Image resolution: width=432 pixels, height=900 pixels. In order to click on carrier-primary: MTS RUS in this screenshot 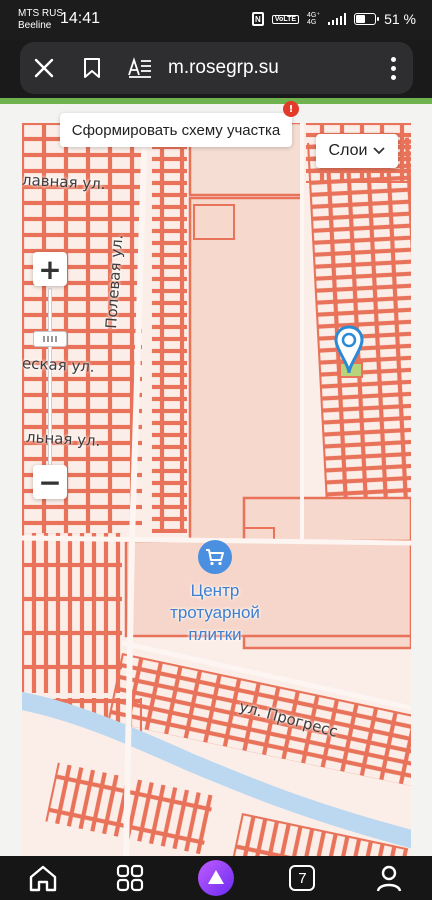, I will do `click(40, 13)`.